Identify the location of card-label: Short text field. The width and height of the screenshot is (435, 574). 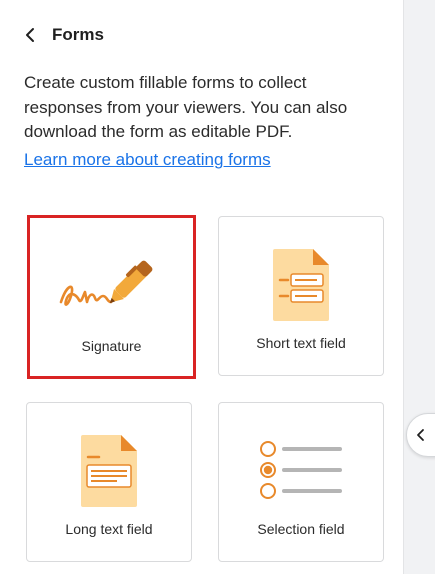
(301, 343).